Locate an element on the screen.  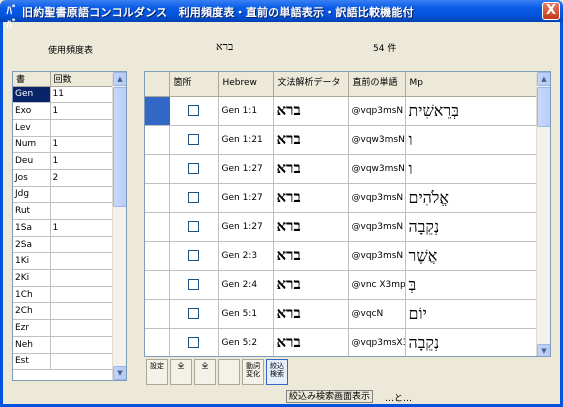
copy-button is located at coordinates (229, 372).